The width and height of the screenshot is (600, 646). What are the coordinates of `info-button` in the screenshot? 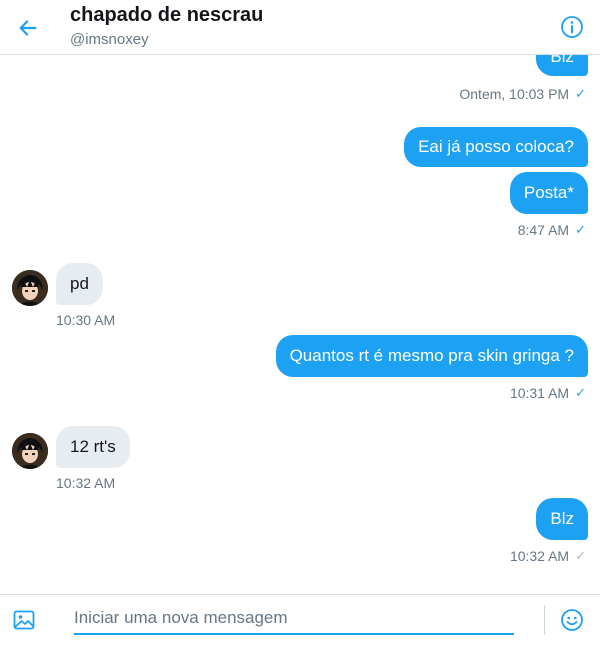 It's located at (572, 27).